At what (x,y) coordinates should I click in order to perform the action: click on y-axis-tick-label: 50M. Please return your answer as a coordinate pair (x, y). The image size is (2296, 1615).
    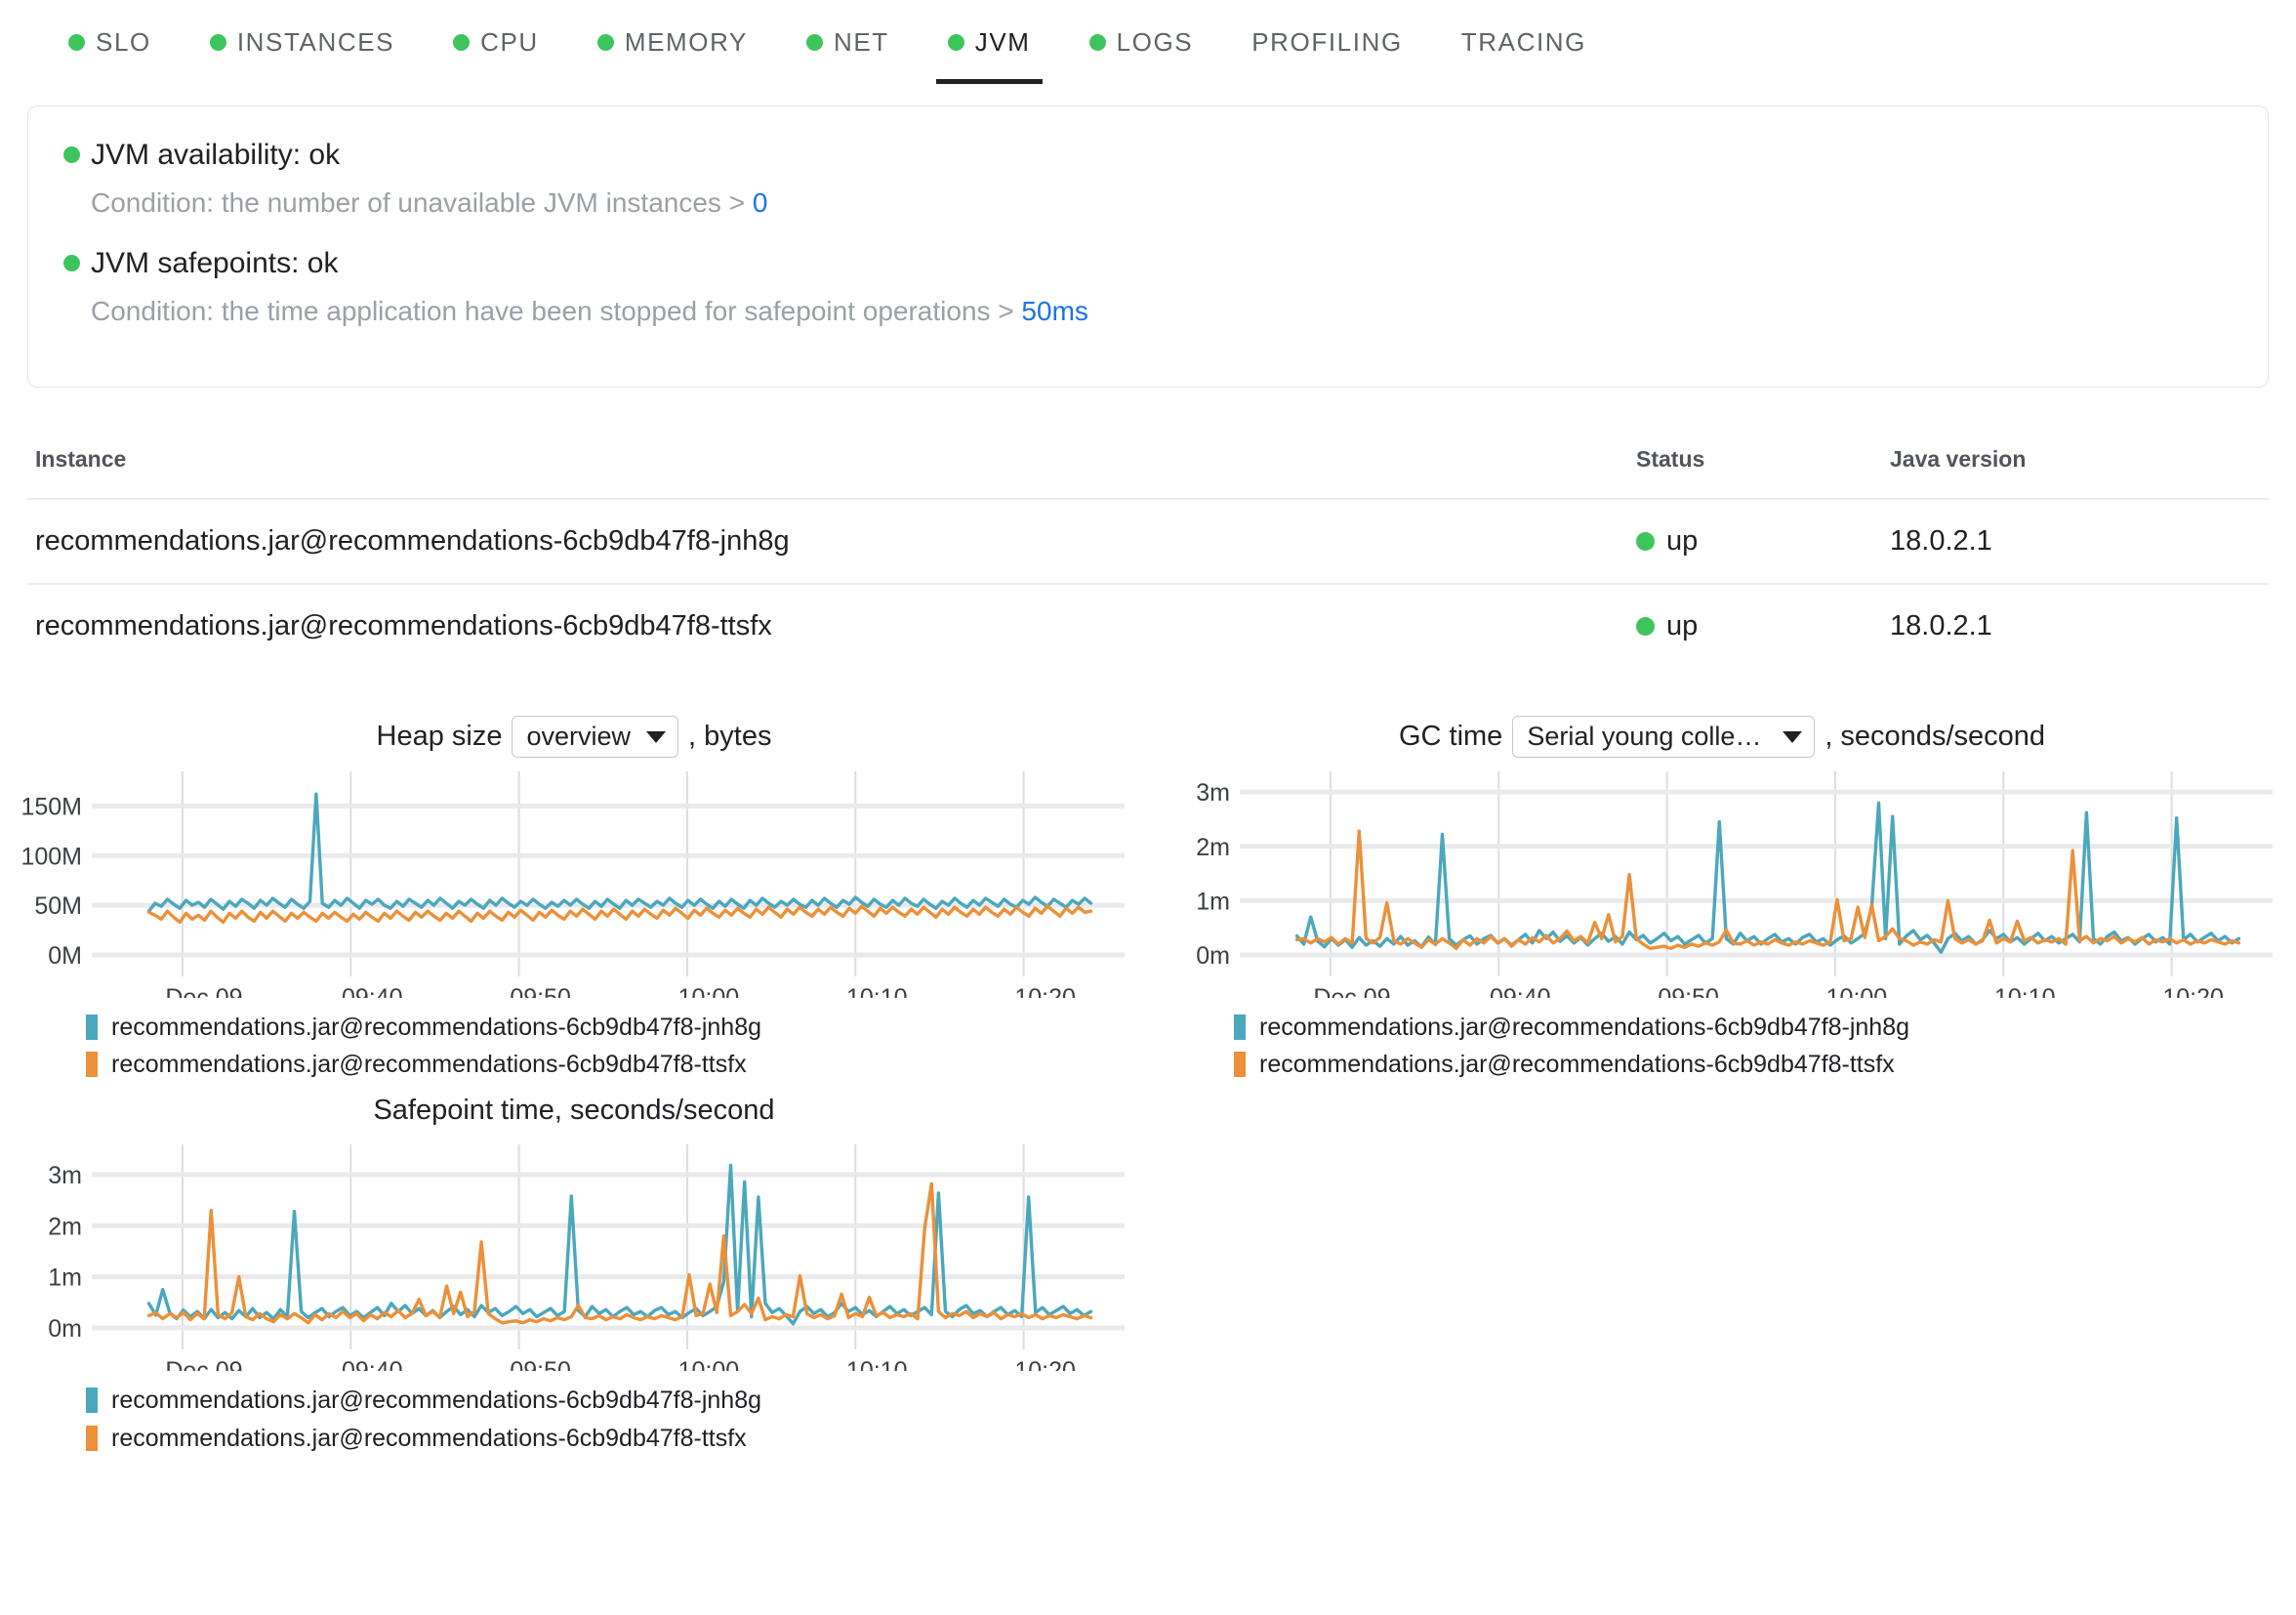
    Looking at the image, I should click on (58, 906).